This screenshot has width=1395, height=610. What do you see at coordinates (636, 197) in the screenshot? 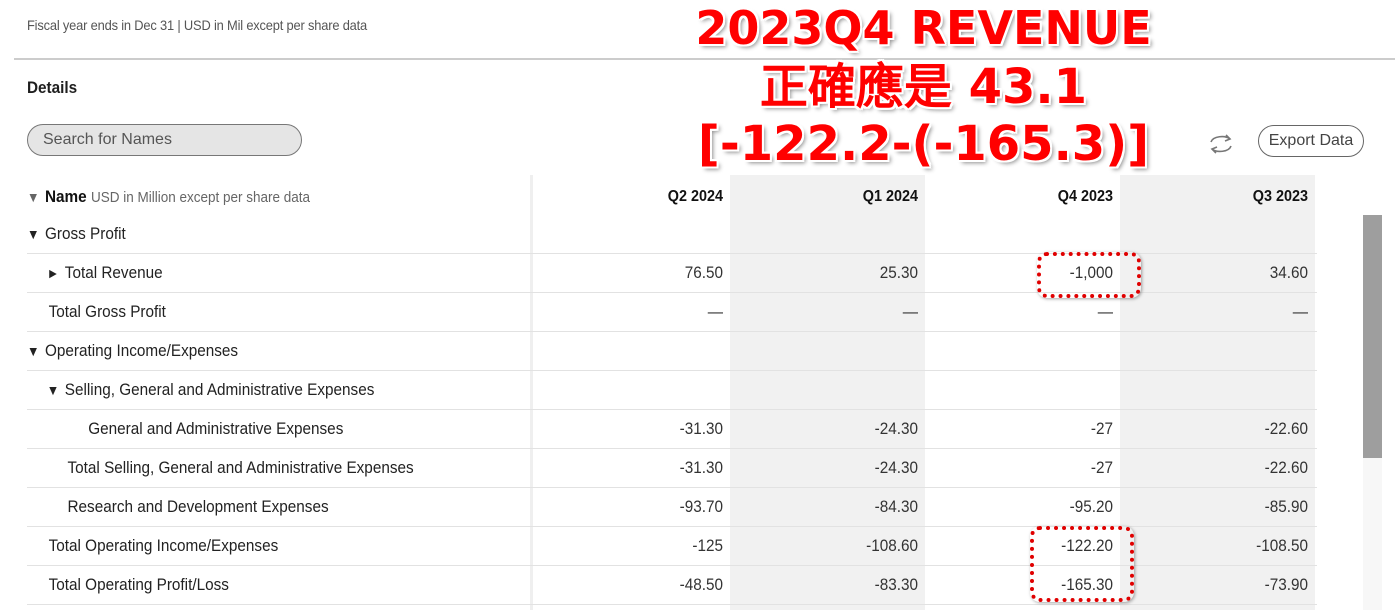
I see `column-header-q2-2024: Q2 2024` at bounding box center [636, 197].